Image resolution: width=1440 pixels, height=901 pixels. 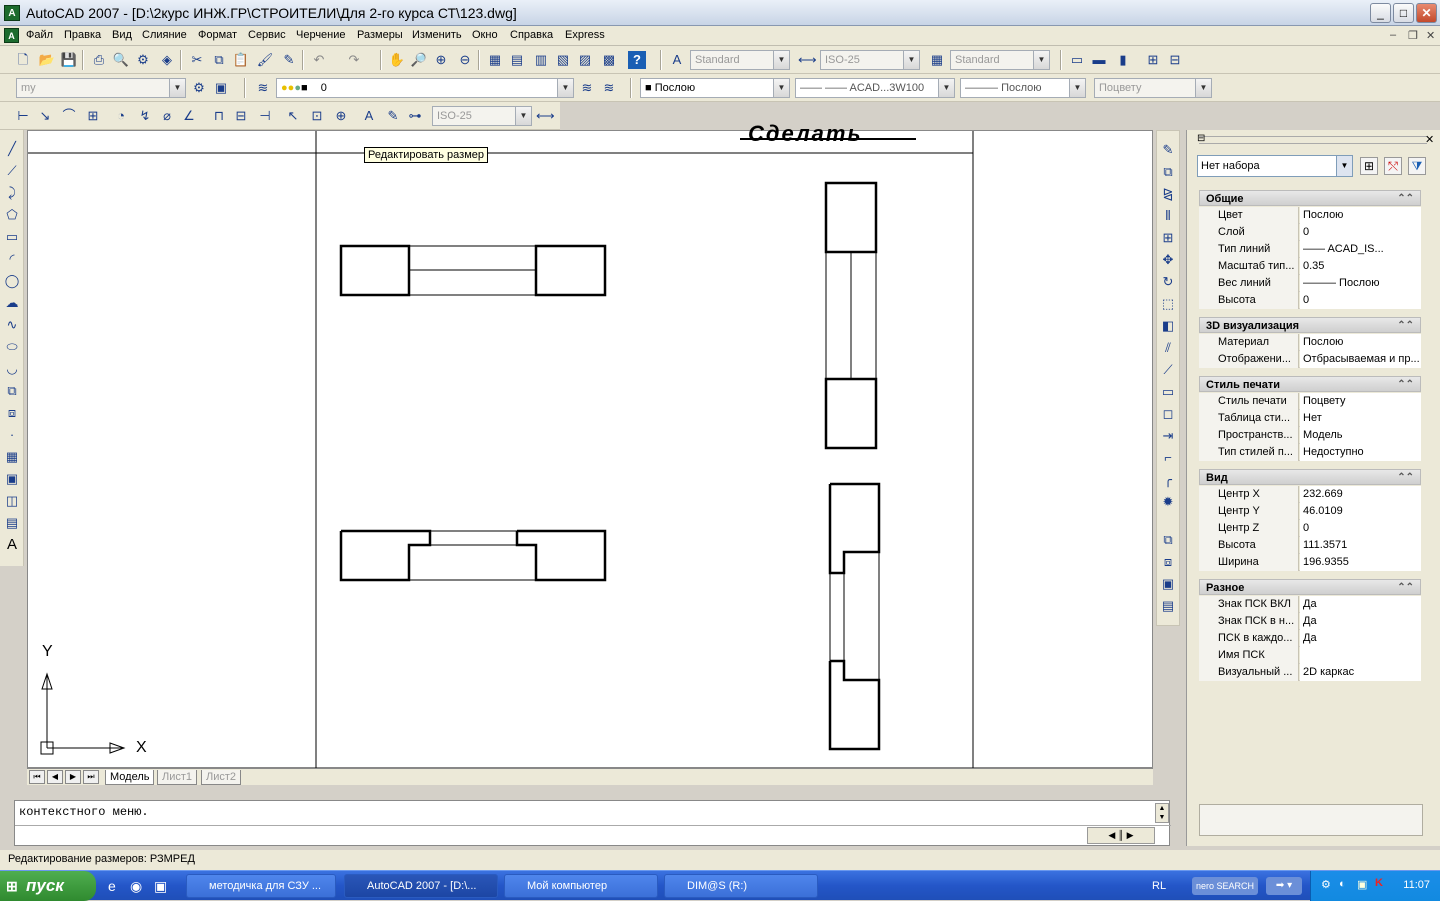 What do you see at coordinates (12, 546) in the screenshot?
I see `mtext-icon: A` at bounding box center [12, 546].